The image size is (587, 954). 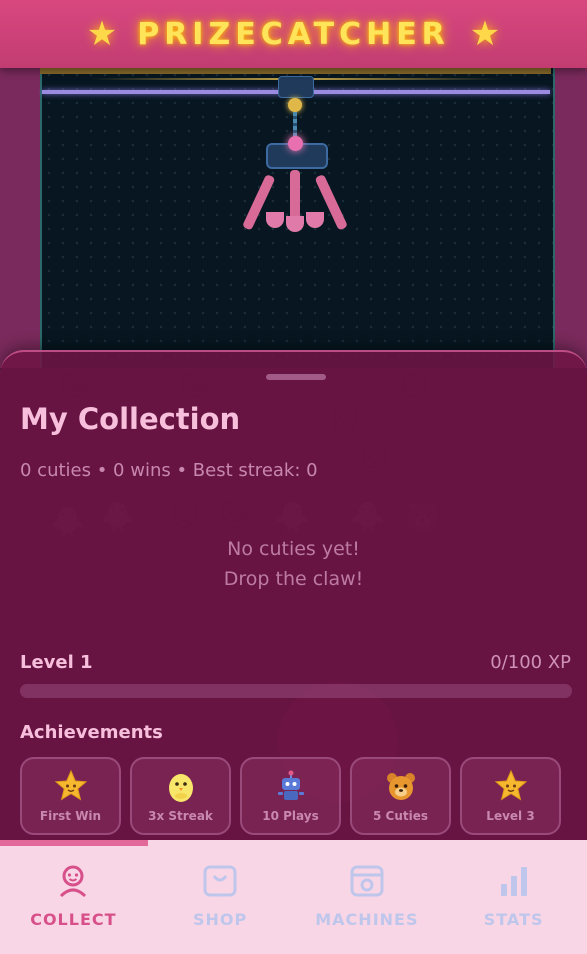 I want to click on bag-icon, so click(x=220, y=883).